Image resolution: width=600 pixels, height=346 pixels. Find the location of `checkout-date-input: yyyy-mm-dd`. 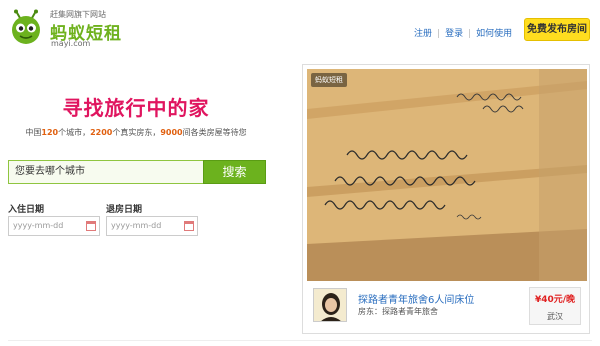

checkout-date-input: yyyy-mm-dd is located at coordinates (152, 226).